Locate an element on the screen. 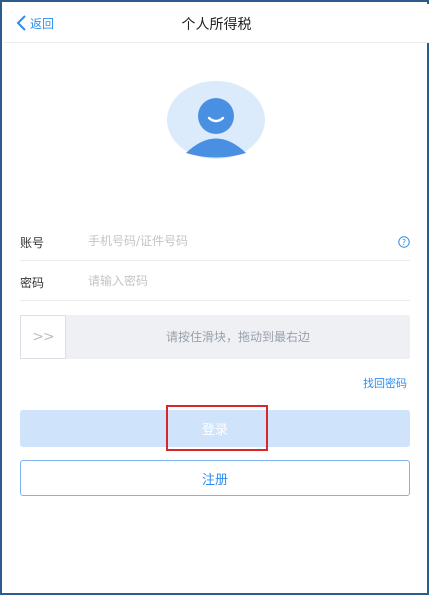  nav-bar: 返回 个人所得税 is located at coordinates (216, 23).